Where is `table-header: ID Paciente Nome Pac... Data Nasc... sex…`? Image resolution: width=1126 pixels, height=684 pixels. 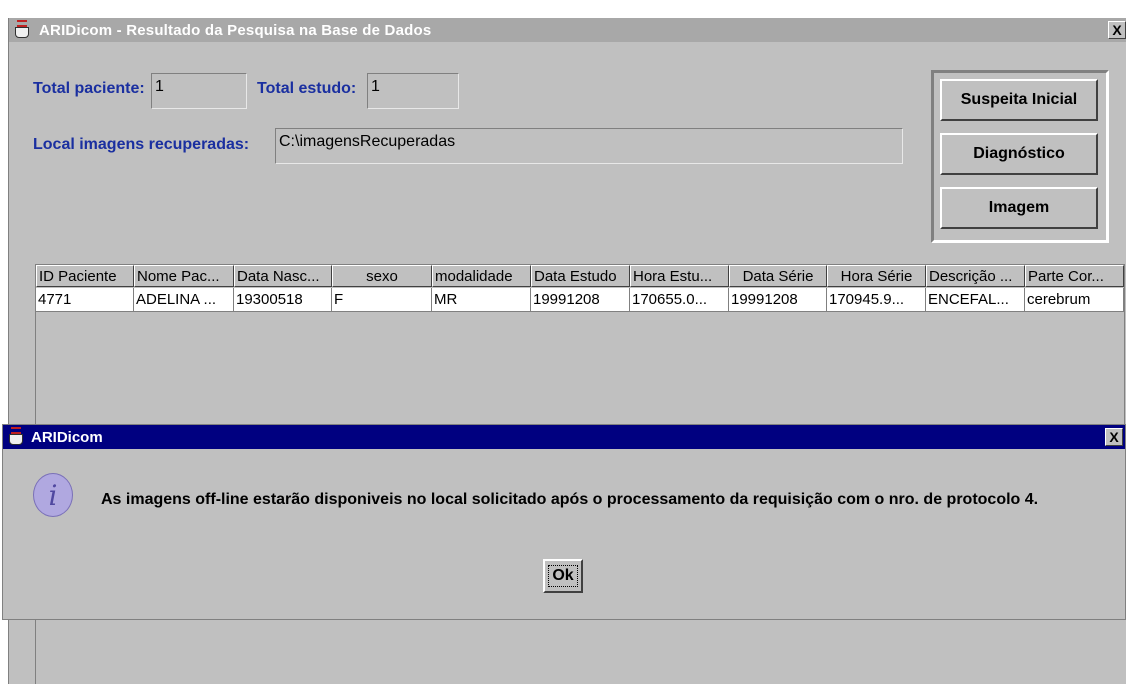 table-header: ID Paciente Nome Pac... Data Nasc... sex… is located at coordinates (580, 276).